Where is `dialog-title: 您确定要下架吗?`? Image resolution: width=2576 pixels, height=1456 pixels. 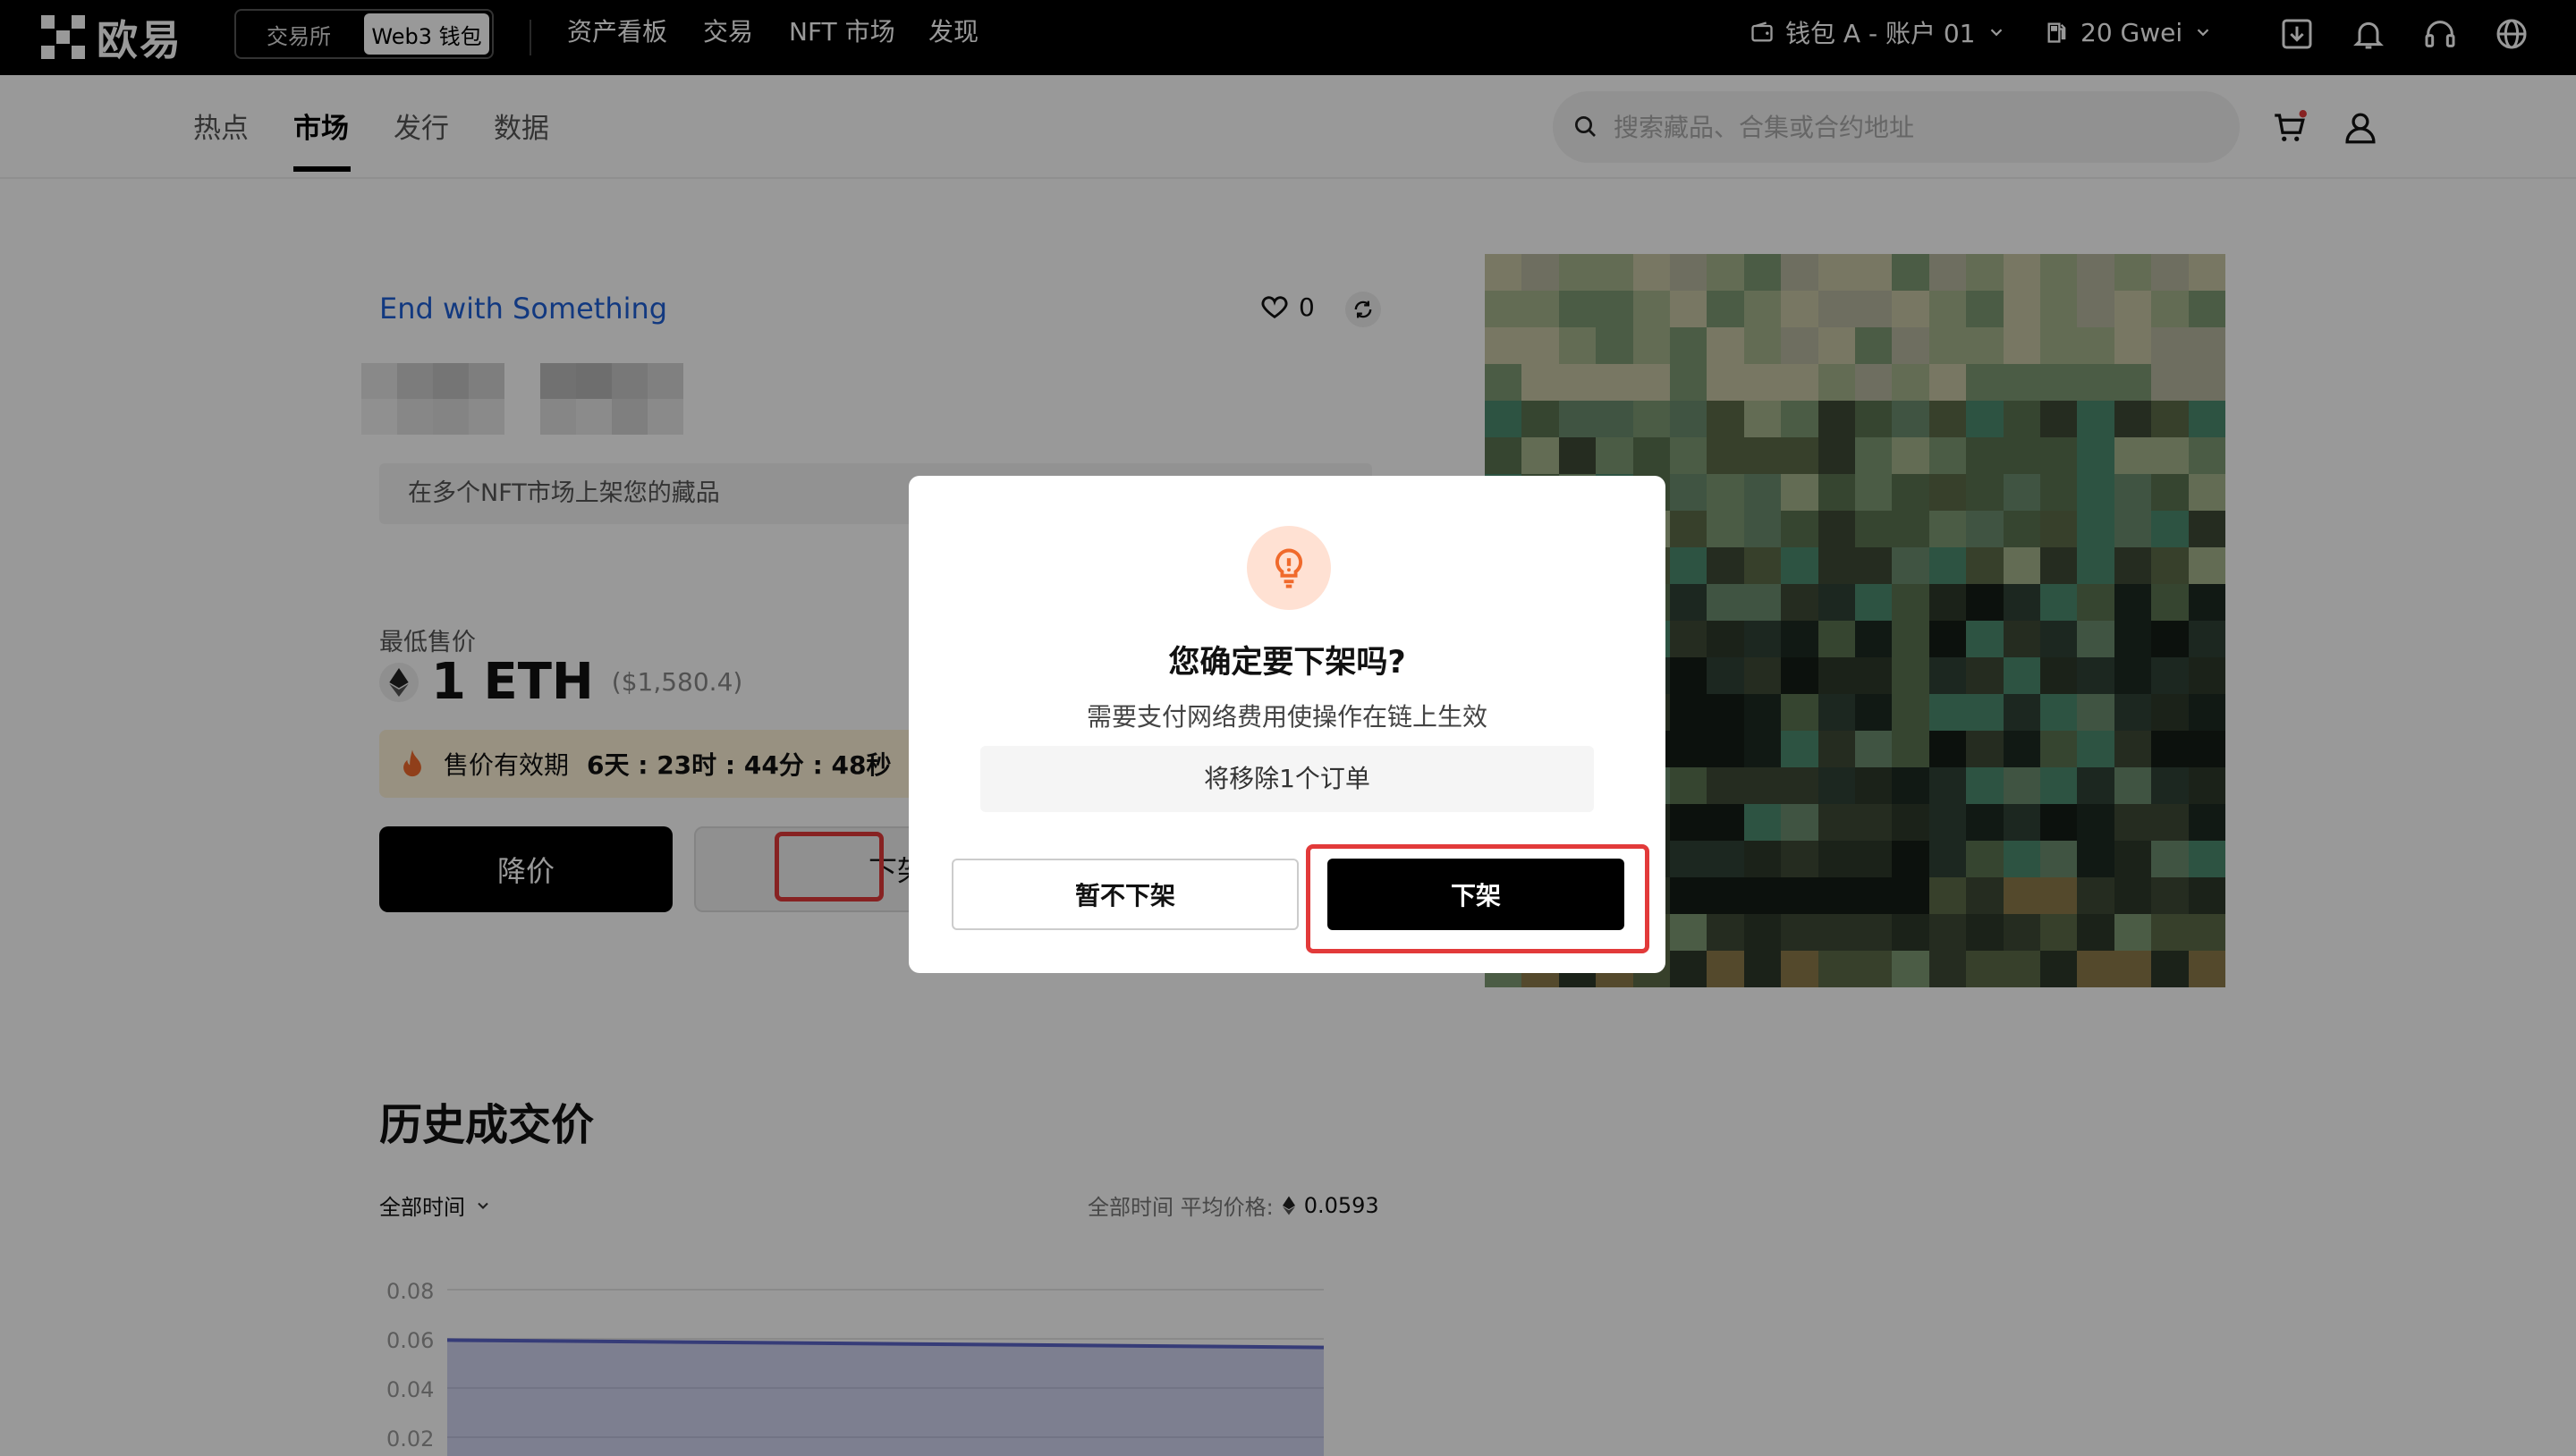
dialog-title: 您确定要下架吗? is located at coordinates (1287, 663).